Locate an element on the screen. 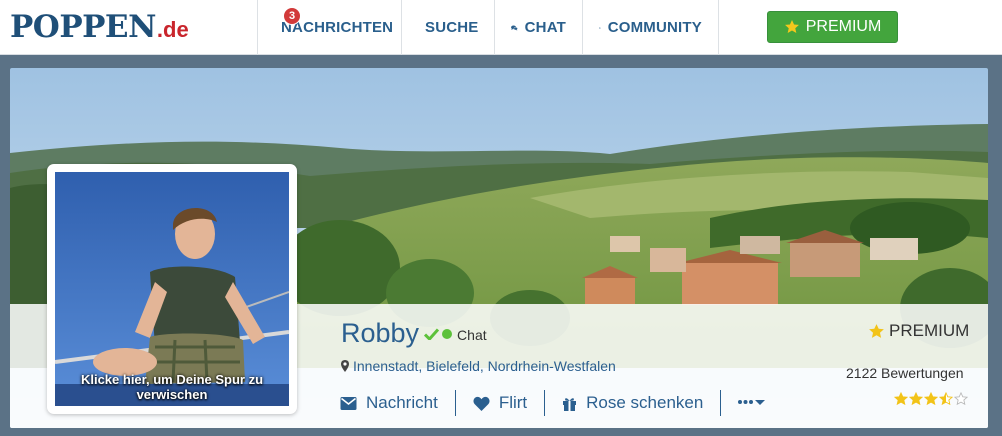 The width and height of the screenshot is (1002, 436). nav-item-search: SUCHE is located at coordinates (447, 27).